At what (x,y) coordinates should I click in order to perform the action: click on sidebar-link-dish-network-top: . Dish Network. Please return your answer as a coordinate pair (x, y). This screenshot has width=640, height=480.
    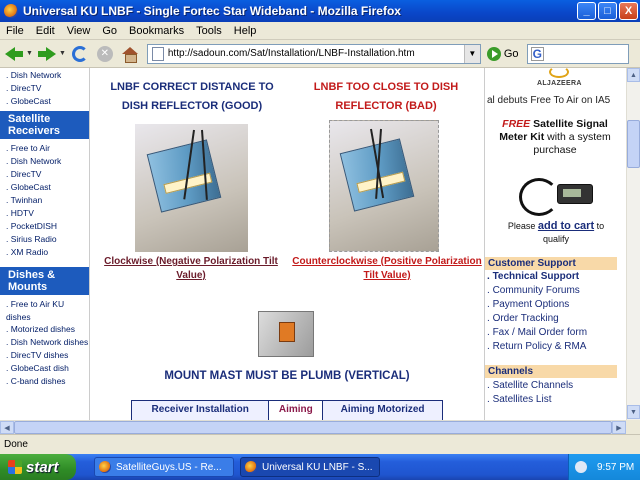
    Looking at the image, I should click on (44, 75).